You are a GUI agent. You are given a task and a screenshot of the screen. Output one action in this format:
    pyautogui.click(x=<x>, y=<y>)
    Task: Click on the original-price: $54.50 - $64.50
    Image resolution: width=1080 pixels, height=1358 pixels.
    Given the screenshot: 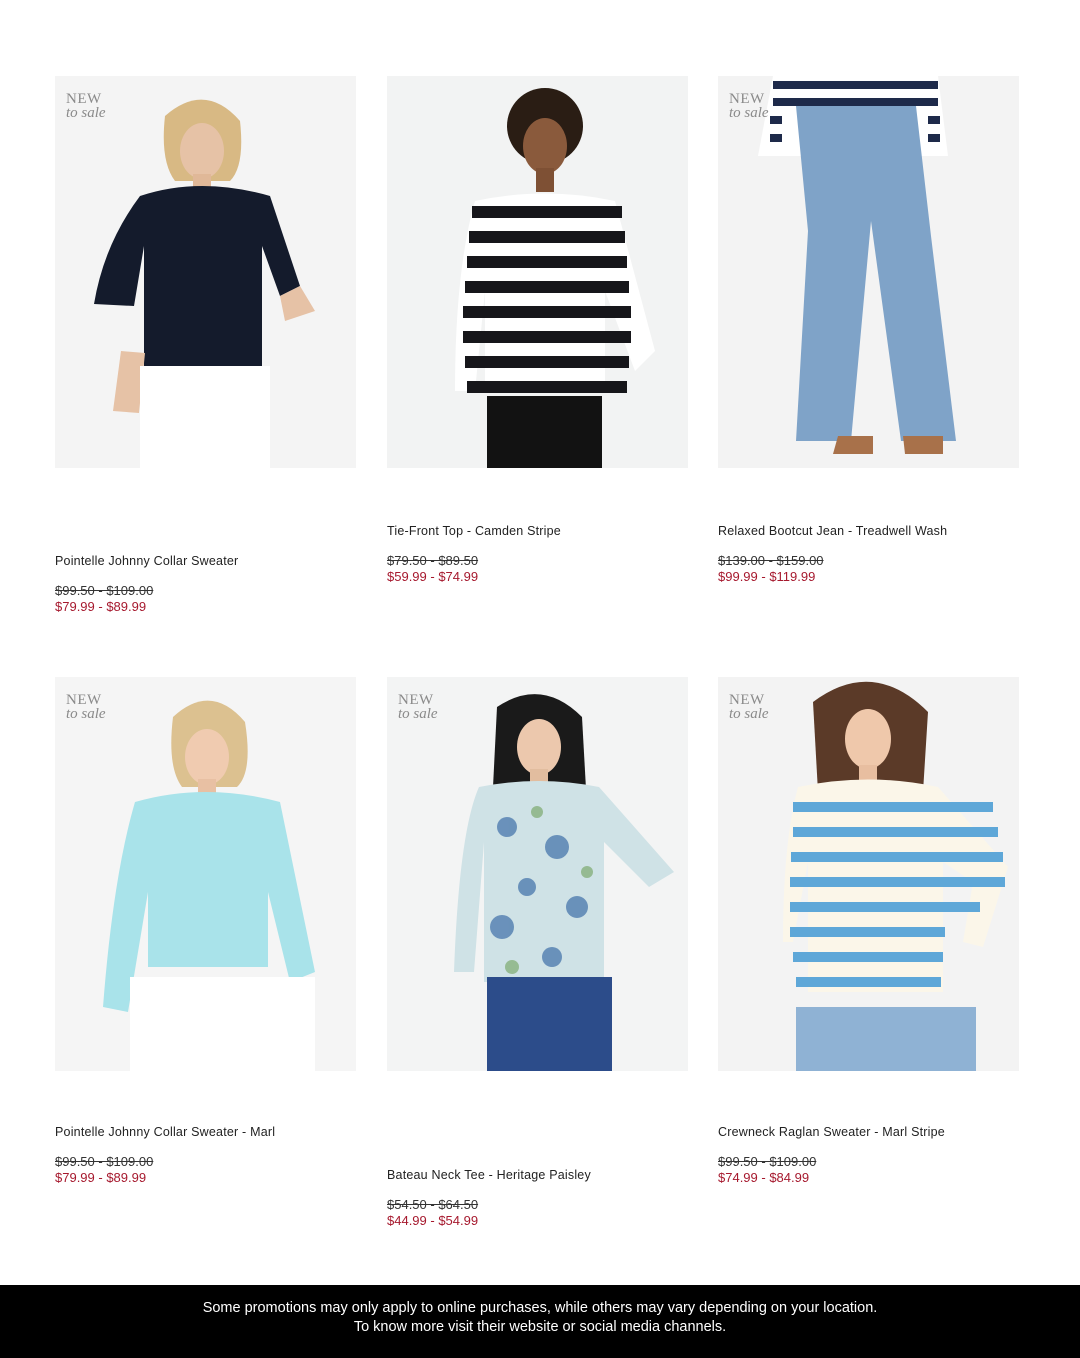 What is the action you would take?
    pyautogui.click(x=433, y=1204)
    